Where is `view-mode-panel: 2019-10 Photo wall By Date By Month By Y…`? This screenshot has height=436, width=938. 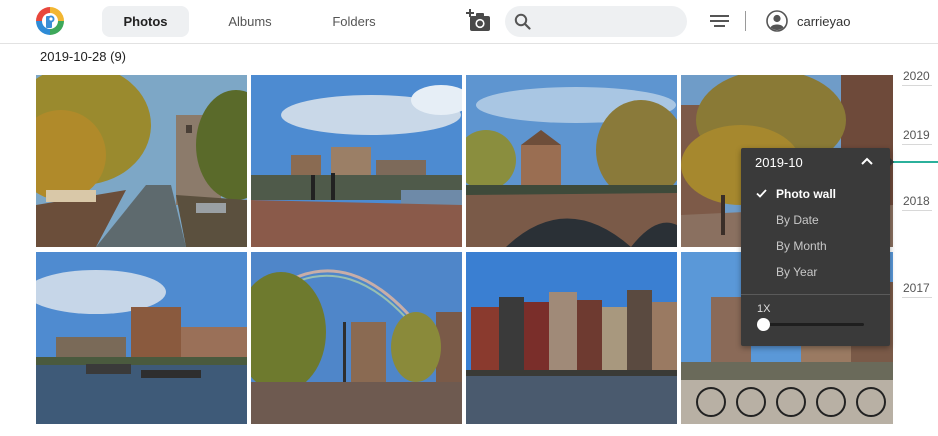
view-mode-panel: 2019-10 Photo wall By Date By Month By Y… is located at coordinates (815, 247).